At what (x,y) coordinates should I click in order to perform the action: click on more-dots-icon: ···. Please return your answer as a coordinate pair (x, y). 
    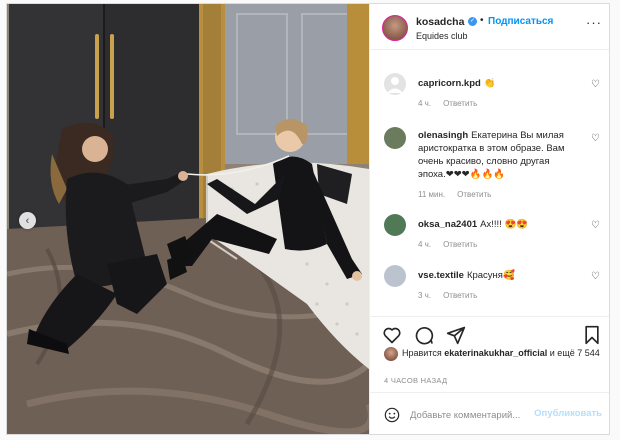
    Looking at the image, I should click on (594, 22).